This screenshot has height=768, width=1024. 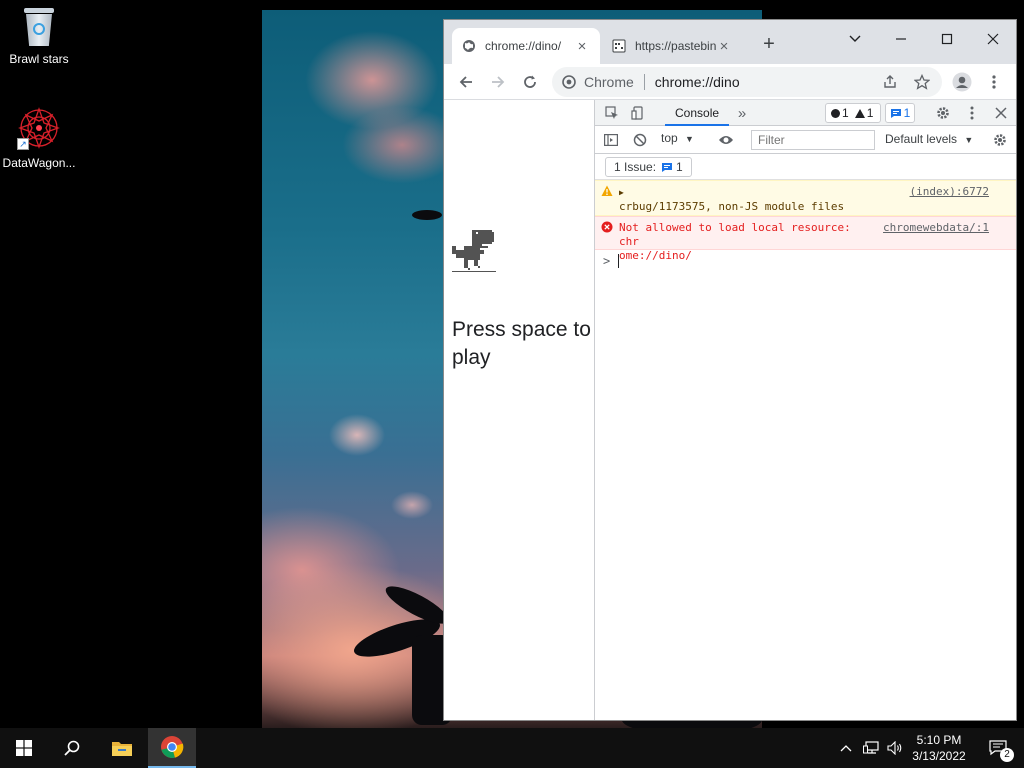 I want to click on error-source-link: chromewebdata/:1, so click(x=936, y=228).